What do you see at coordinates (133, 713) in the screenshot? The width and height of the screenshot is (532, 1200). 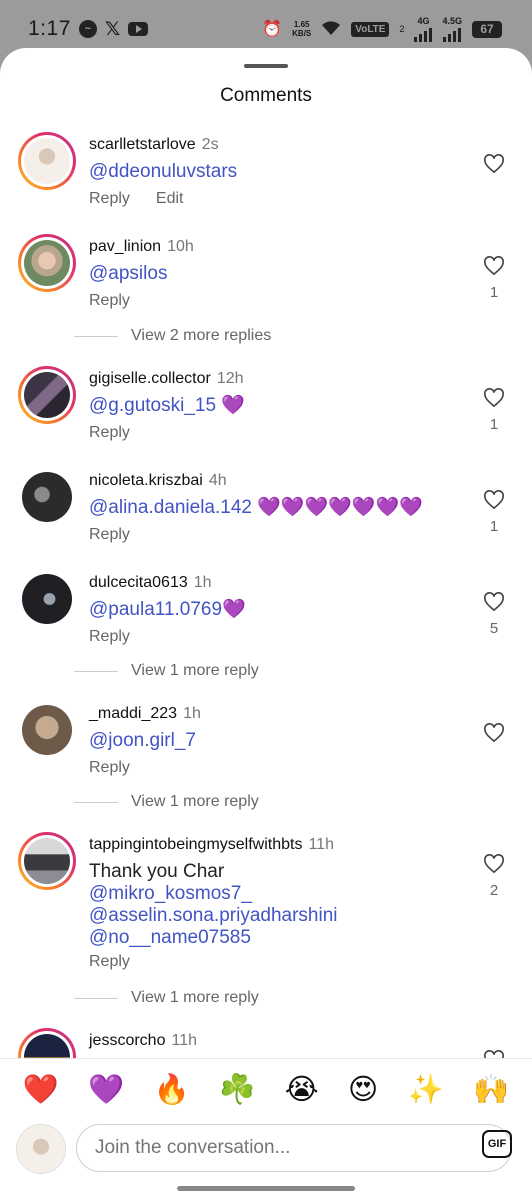 I see `username: _maddi_223` at bounding box center [133, 713].